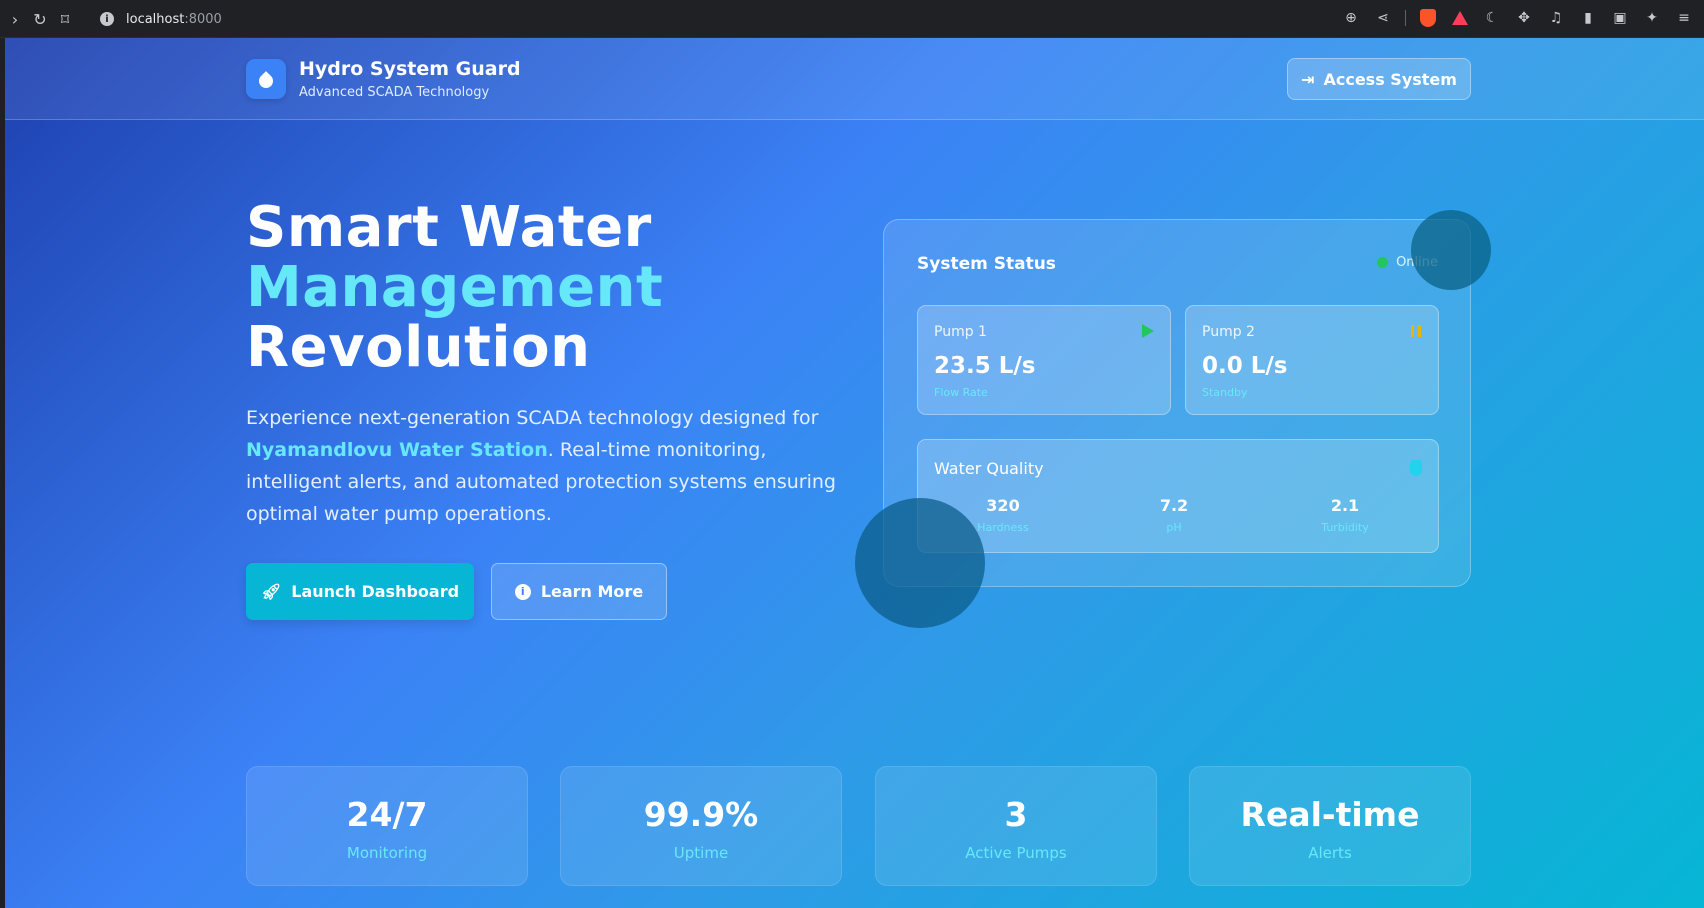 The height and width of the screenshot is (908, 1704). Describe the element at coordinates (1228, 332) in the screenshot. I see `pump-name: Pump 2` at that location.